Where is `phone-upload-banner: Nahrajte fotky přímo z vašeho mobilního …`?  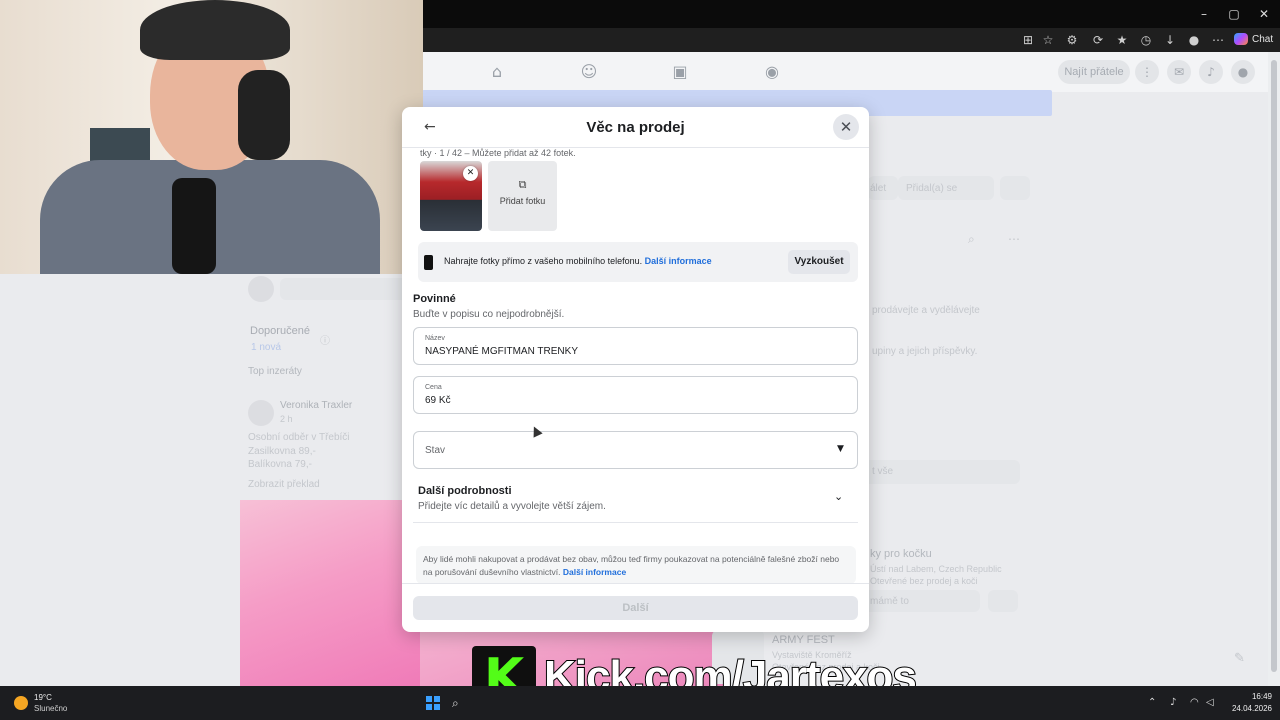 phone-upload-banner: Nahrajte fotky přímo z vašeho mobilního … is located at coordinates (638, 262).